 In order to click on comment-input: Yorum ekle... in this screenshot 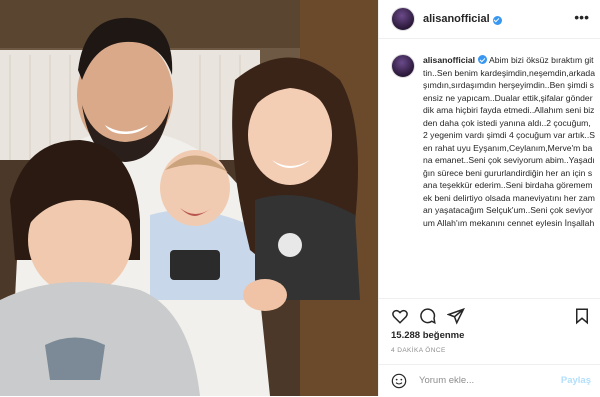, I will do `click(446, 380)`.